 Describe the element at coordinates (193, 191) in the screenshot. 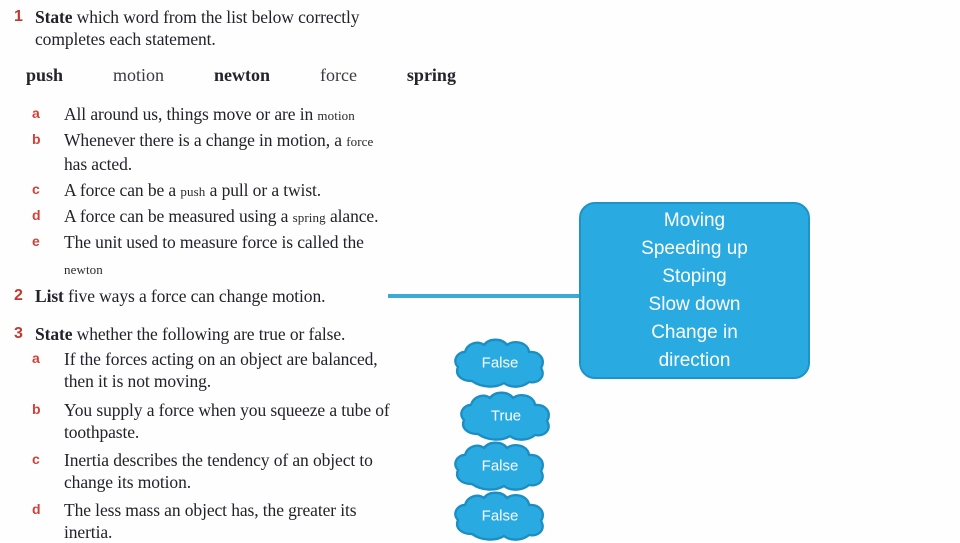

I see `question-1c-answer: push` at that location.